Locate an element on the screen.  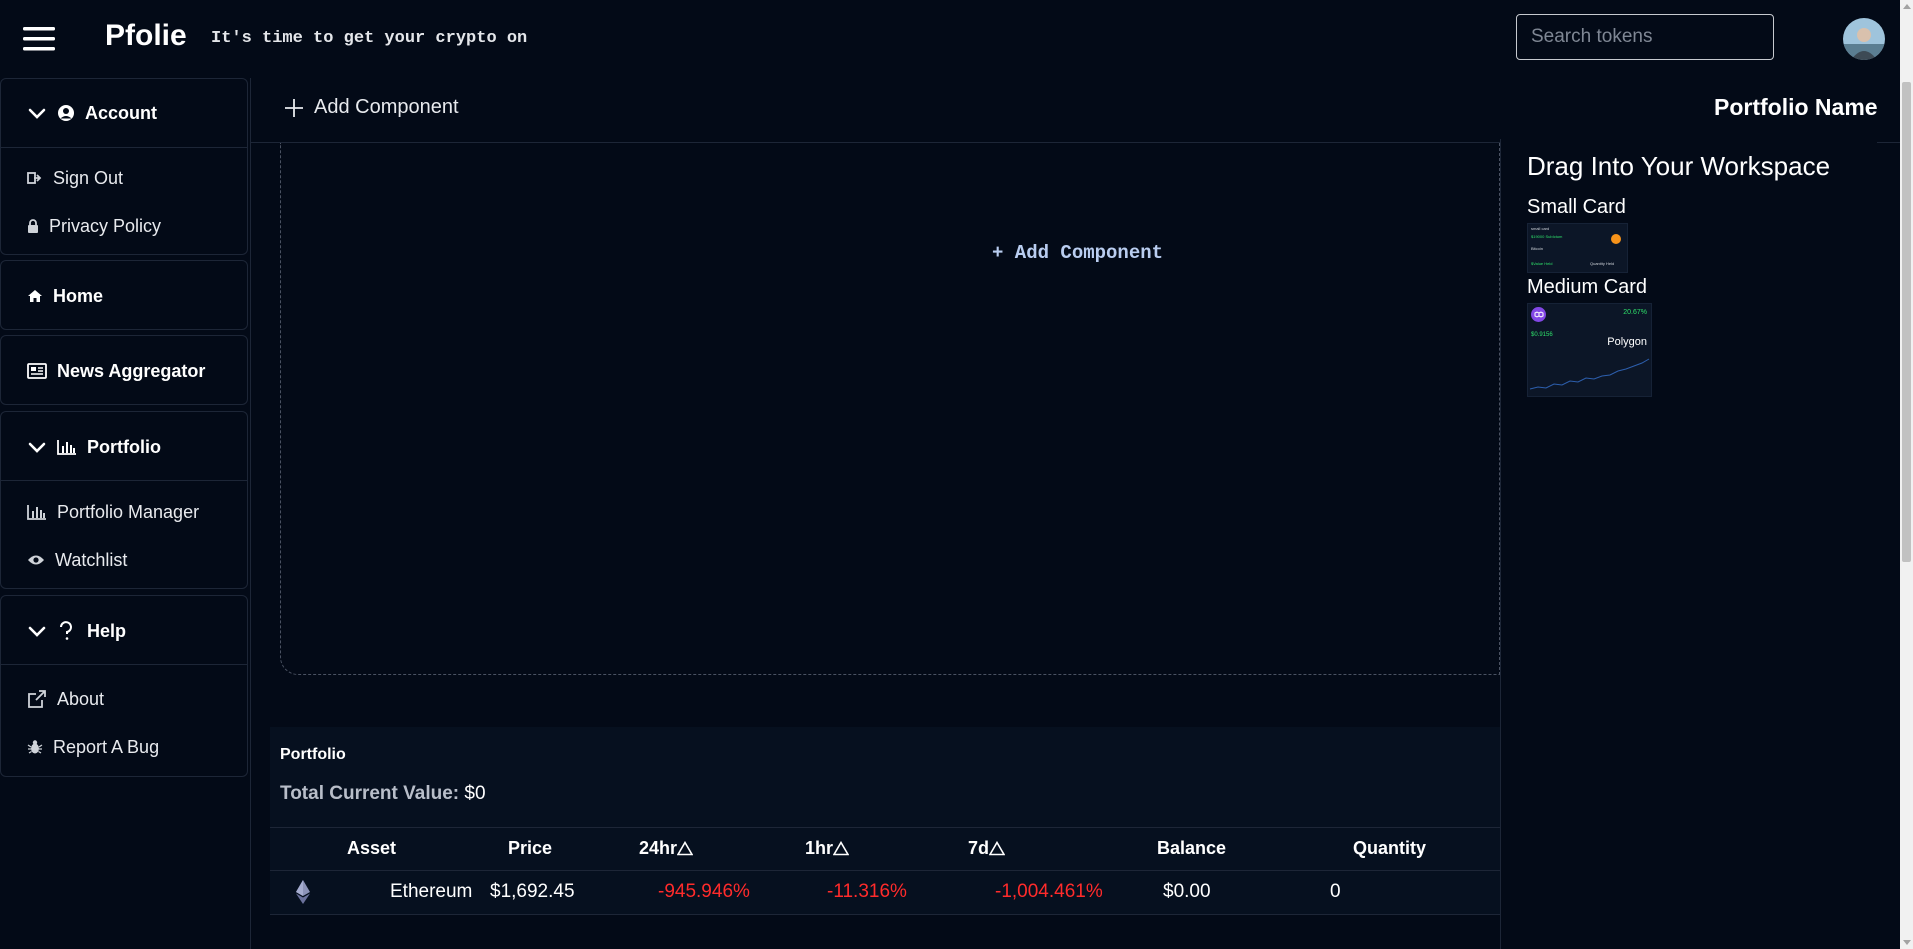
change-24hr: -945.946% is located at coordinates (704, 891).